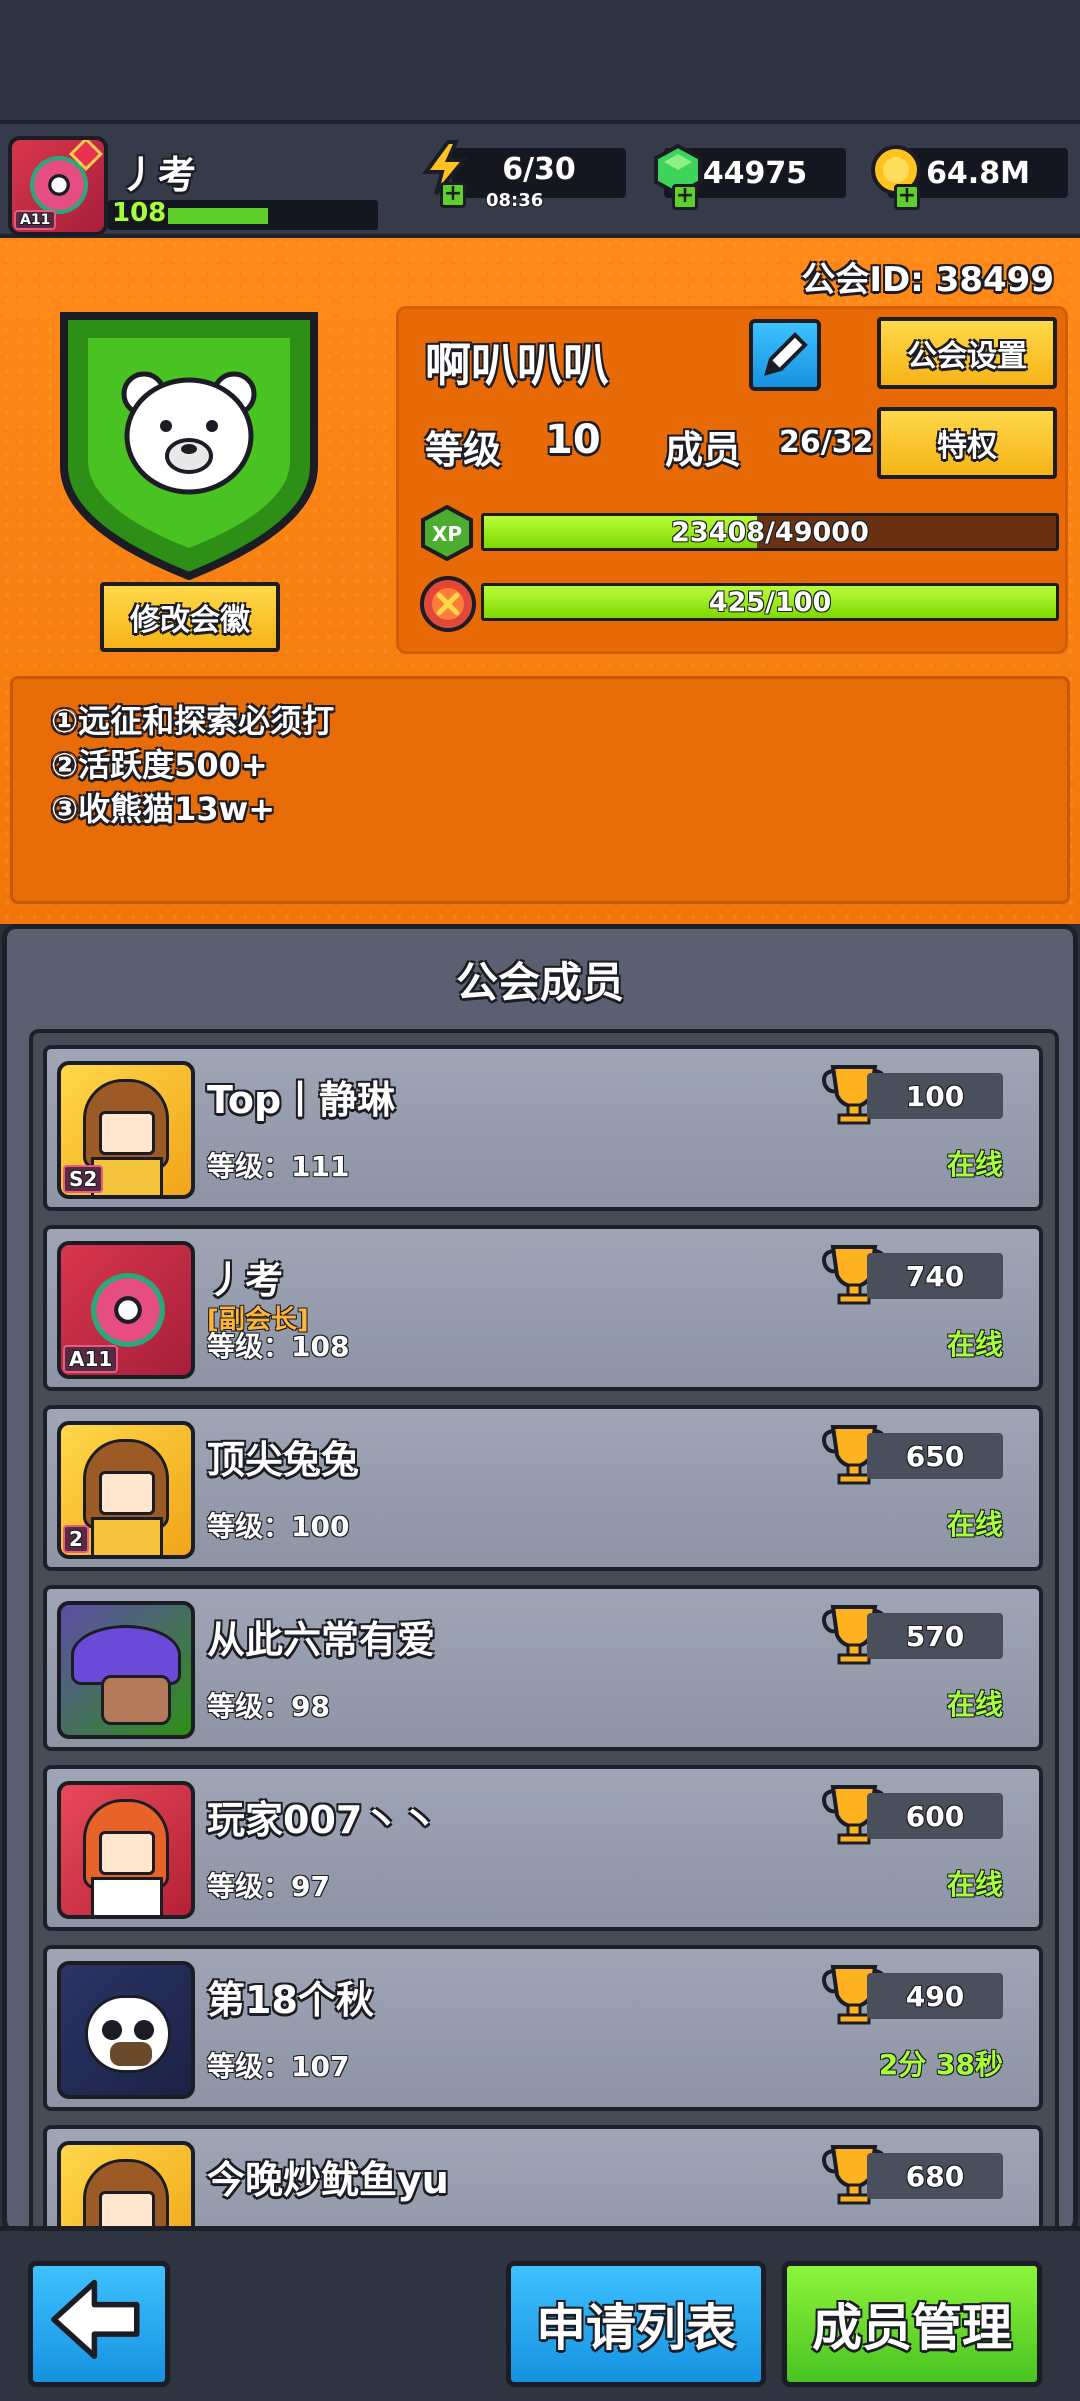 Image resolution: width=1080 pixels, height=2401 pixels. Describe the element at coordinates (448, 604) in the screenshot. I see `activity-icon` at that location.